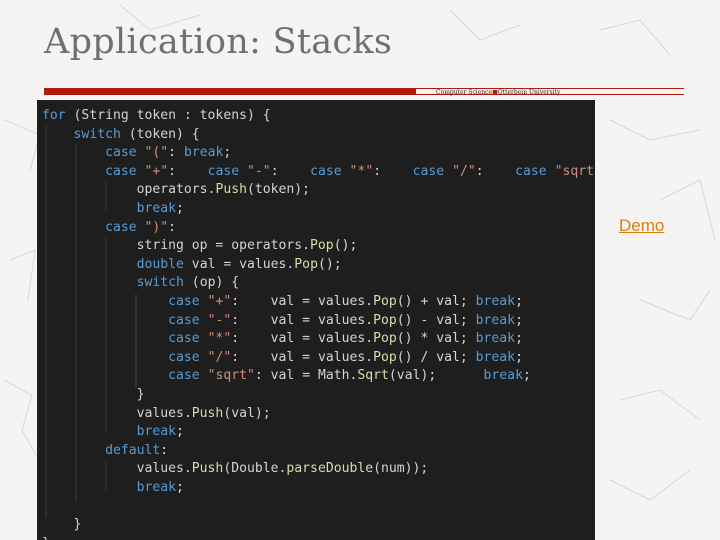 Image resolution: width=720 pixels, height=540 pixels. What do you see at coordinates (133, 450) in the screenshot?
I see `code-token: default` at bounding box center [133, 450].